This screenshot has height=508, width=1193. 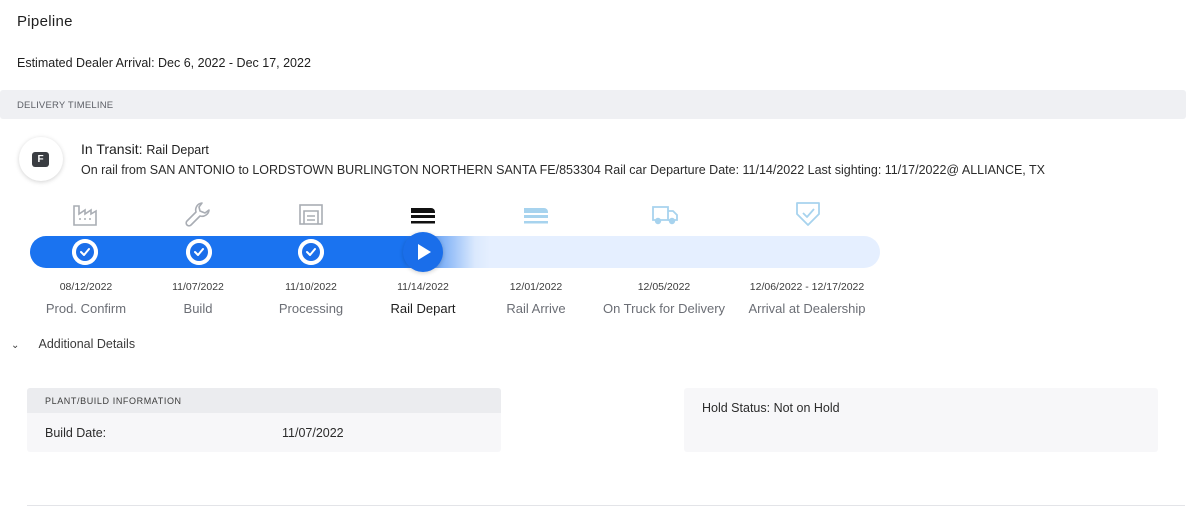 I want to click on play-icon, so click(x=424, y=252).